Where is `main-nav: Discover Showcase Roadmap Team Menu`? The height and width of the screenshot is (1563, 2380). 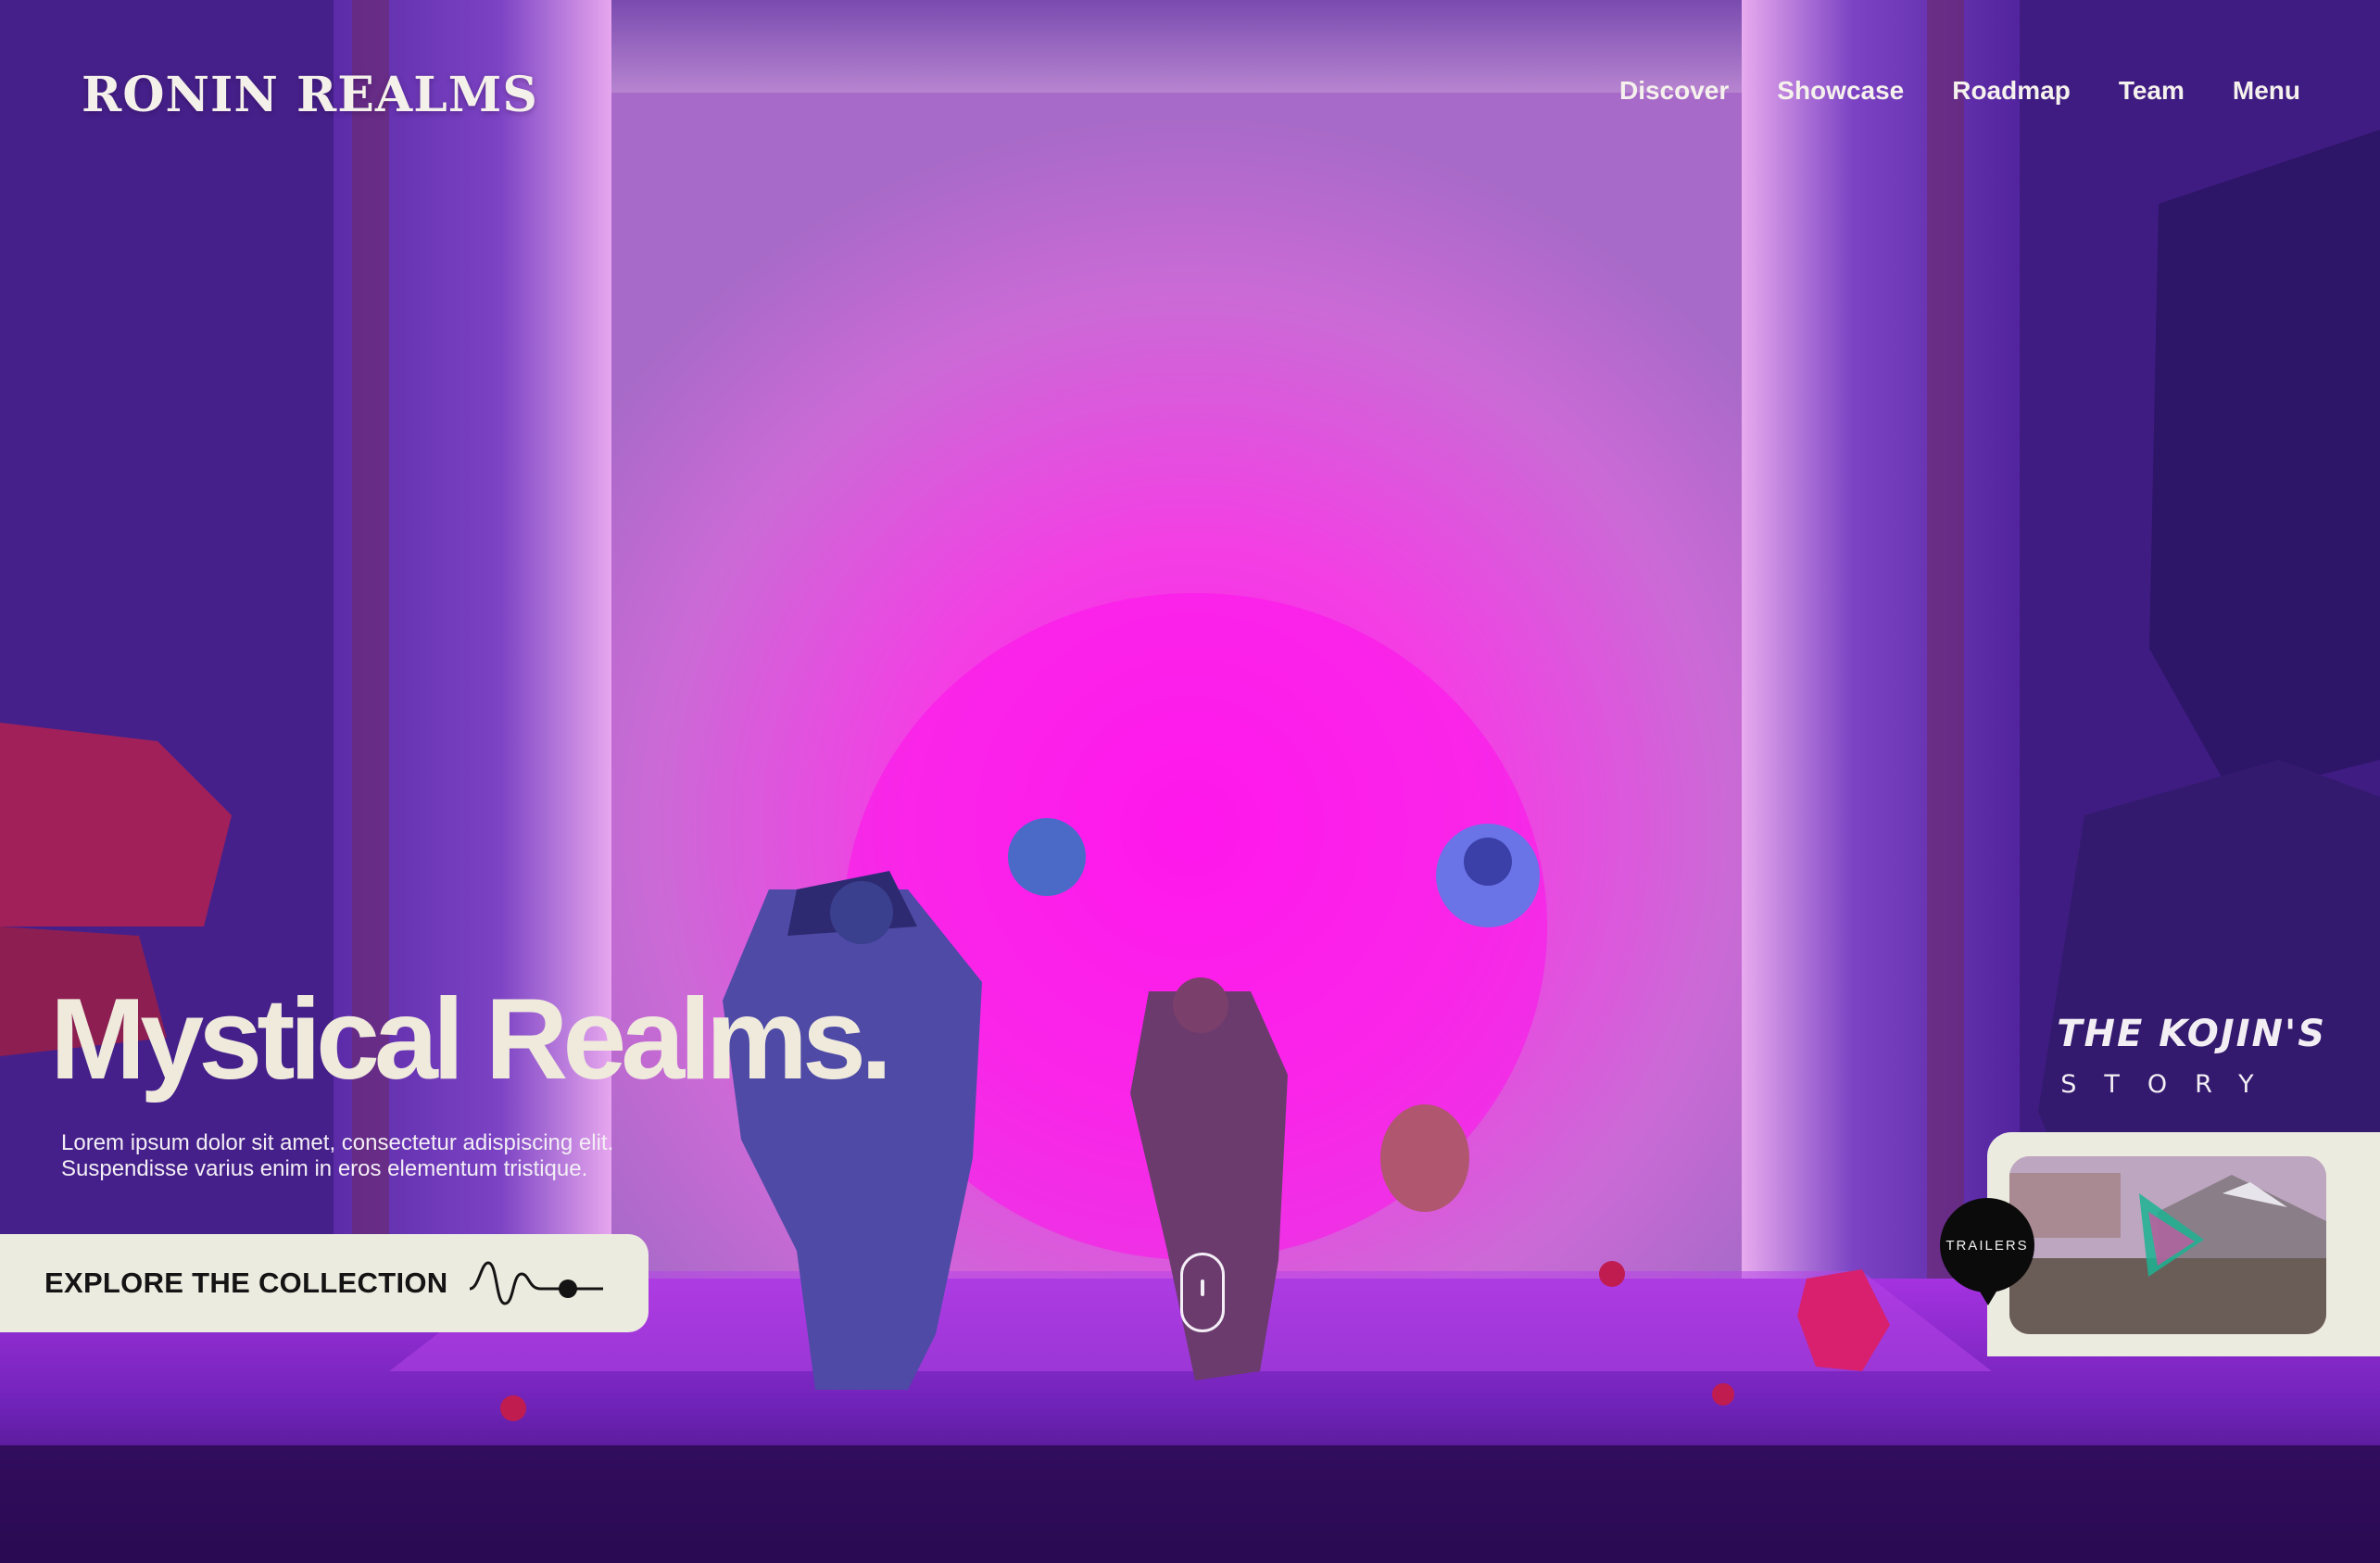 main-nav: Discover Showcase Roadmap Team Menu is located at coordinates (1959, 91).